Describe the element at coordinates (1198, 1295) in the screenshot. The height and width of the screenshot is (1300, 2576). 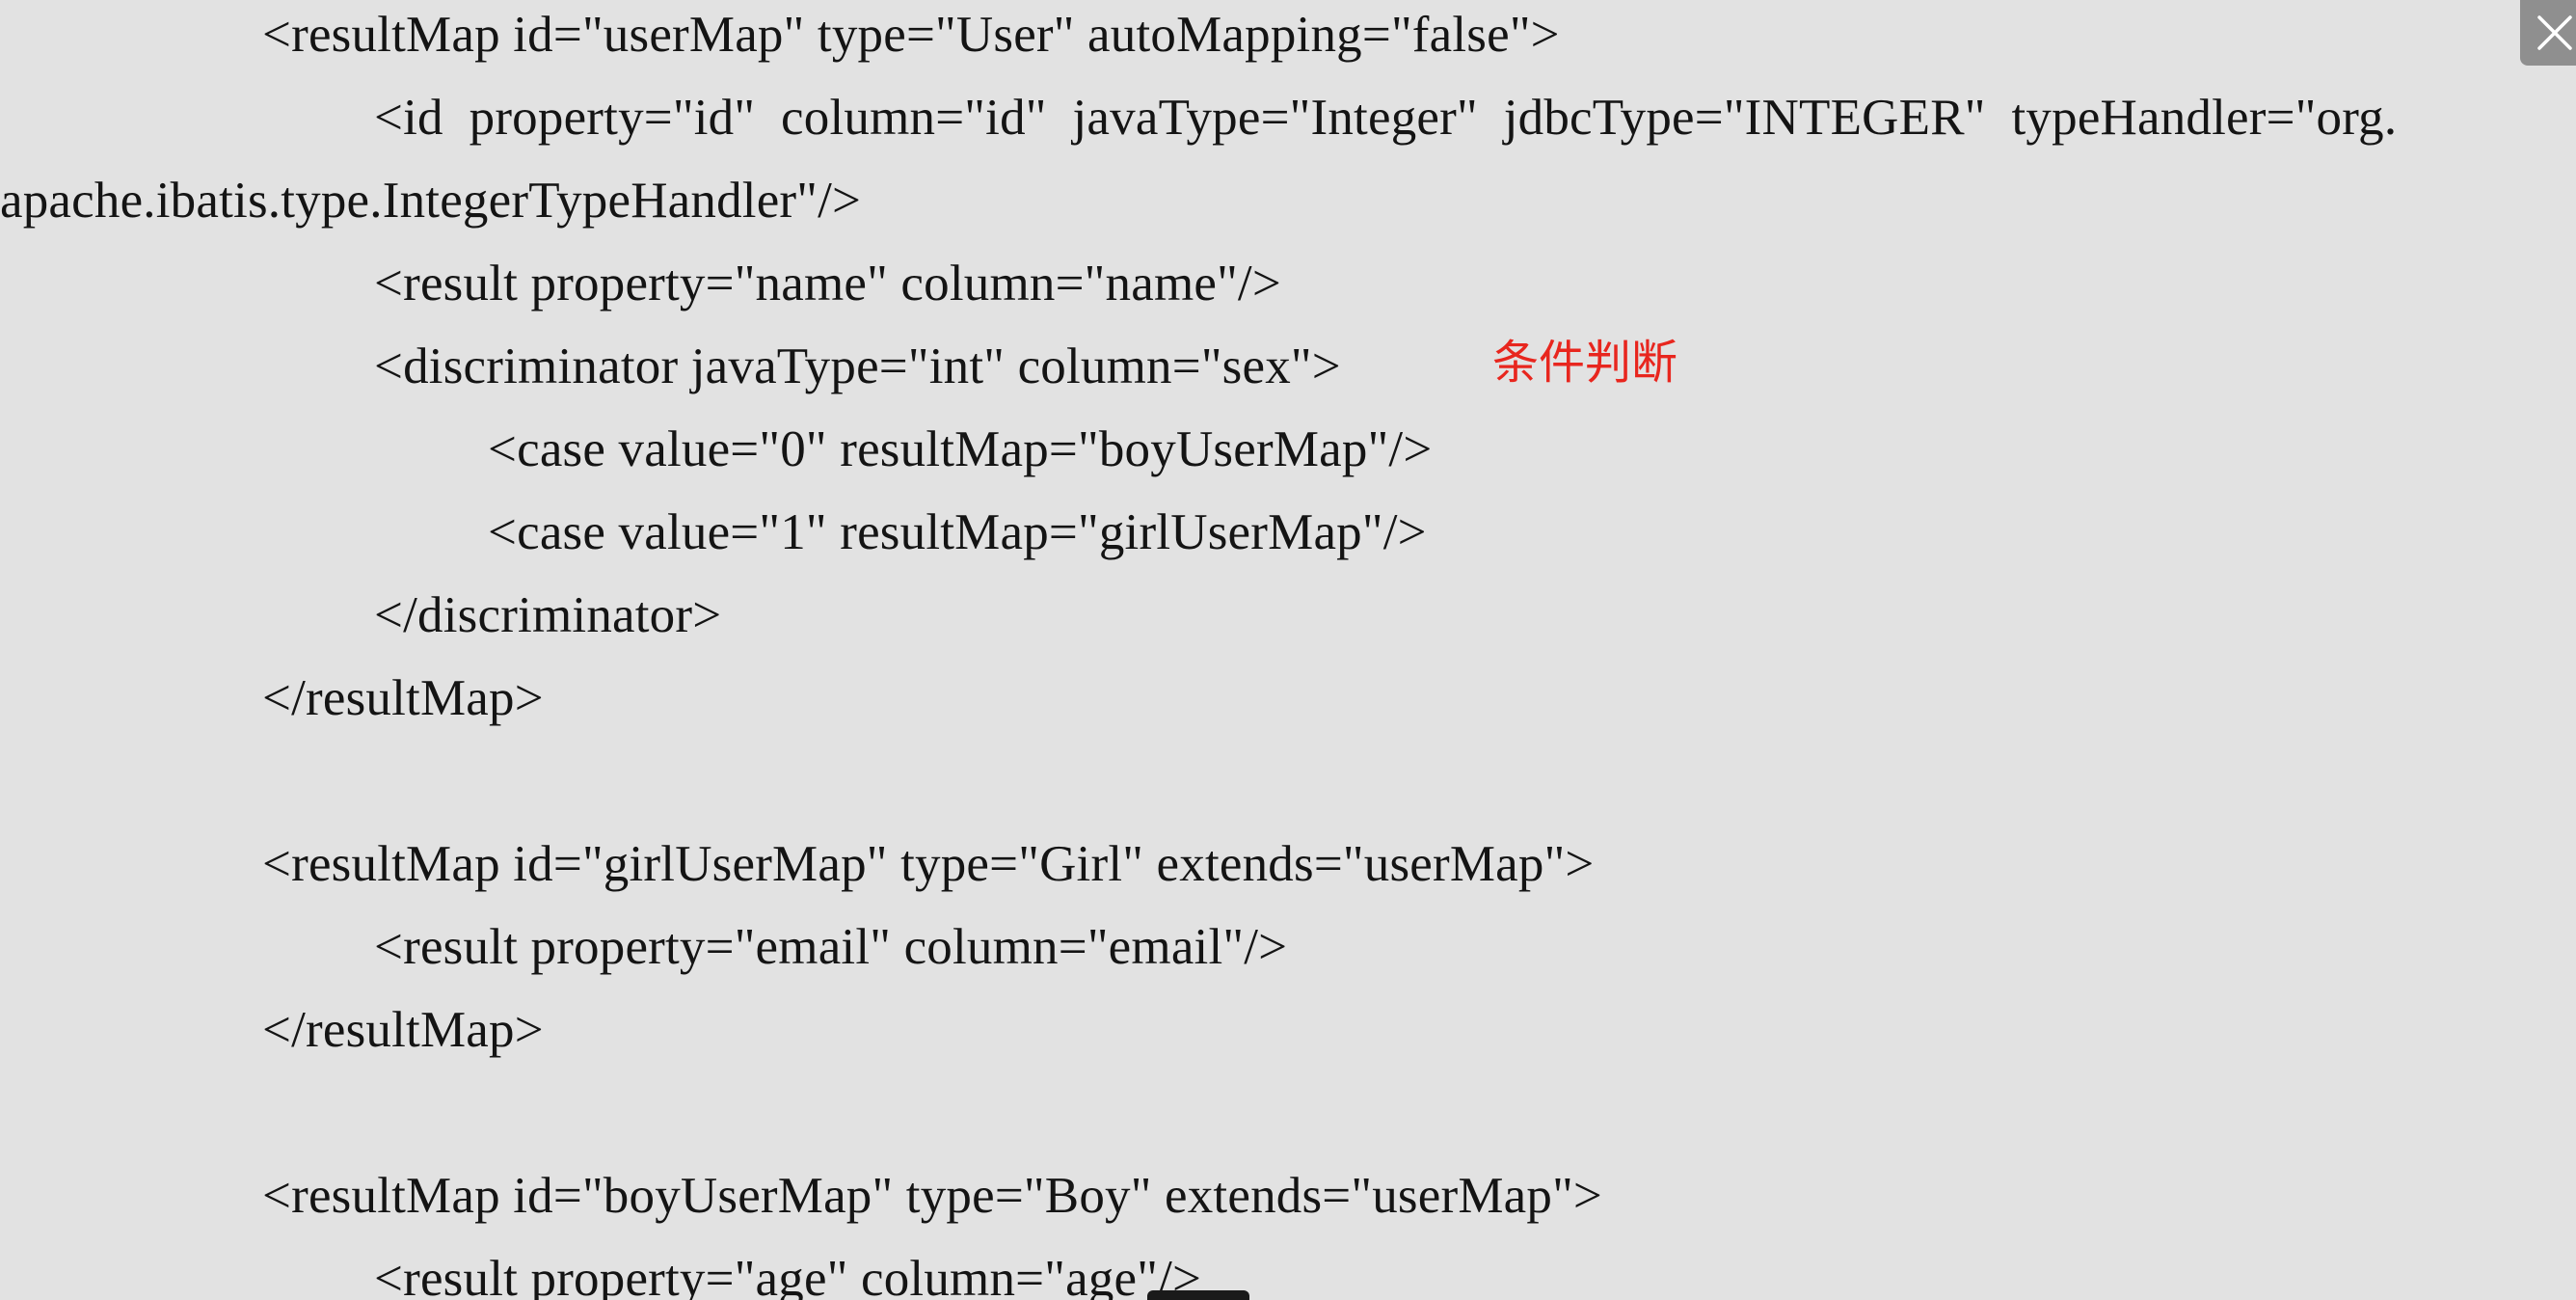
I see `bottom-handle` at that location.